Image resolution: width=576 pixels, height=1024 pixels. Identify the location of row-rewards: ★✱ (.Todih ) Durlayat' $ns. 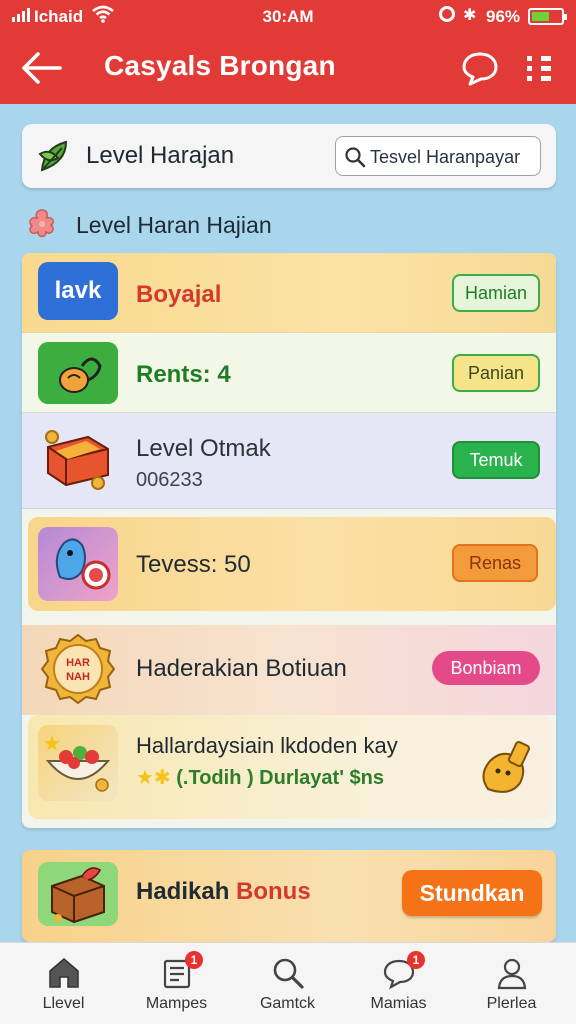
(260, 777).